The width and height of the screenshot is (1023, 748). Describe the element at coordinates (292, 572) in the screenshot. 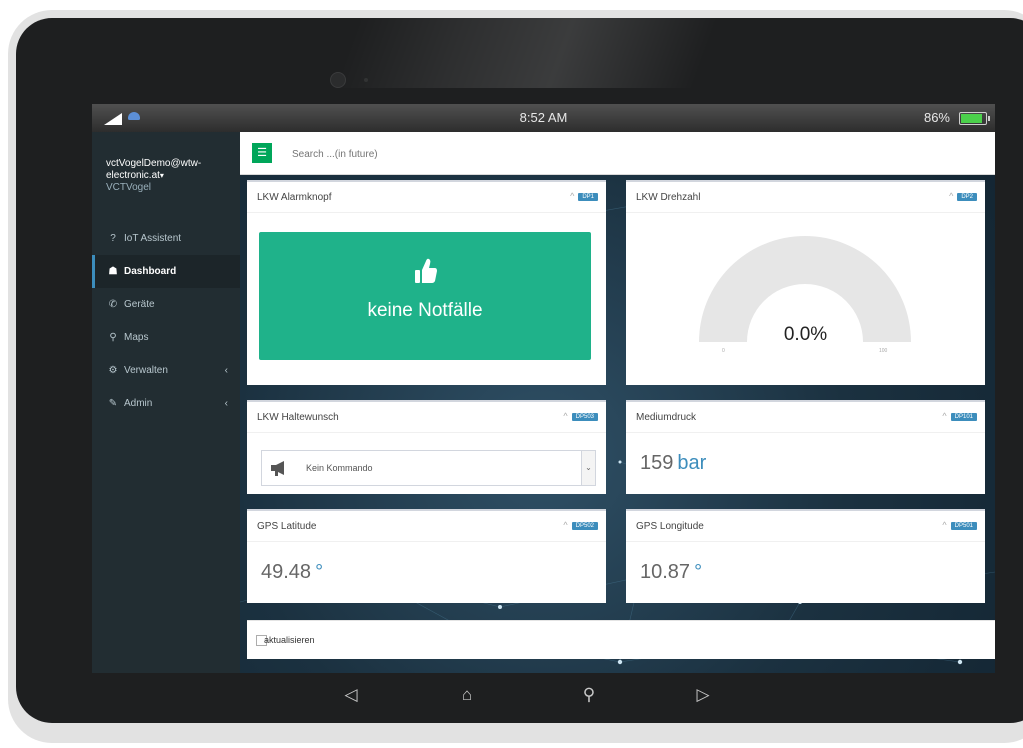

I see `latitude-value: 49.48 °` at that location.